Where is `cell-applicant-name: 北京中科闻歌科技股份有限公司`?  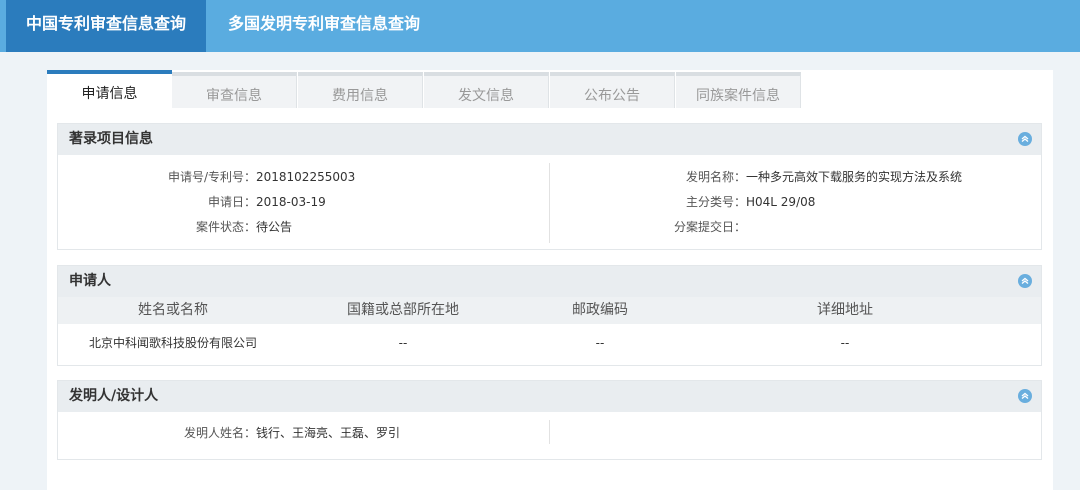
cell-applicant-name: 北京中科闻歌科技股份有限公司 is located at coordinates (172, 343).